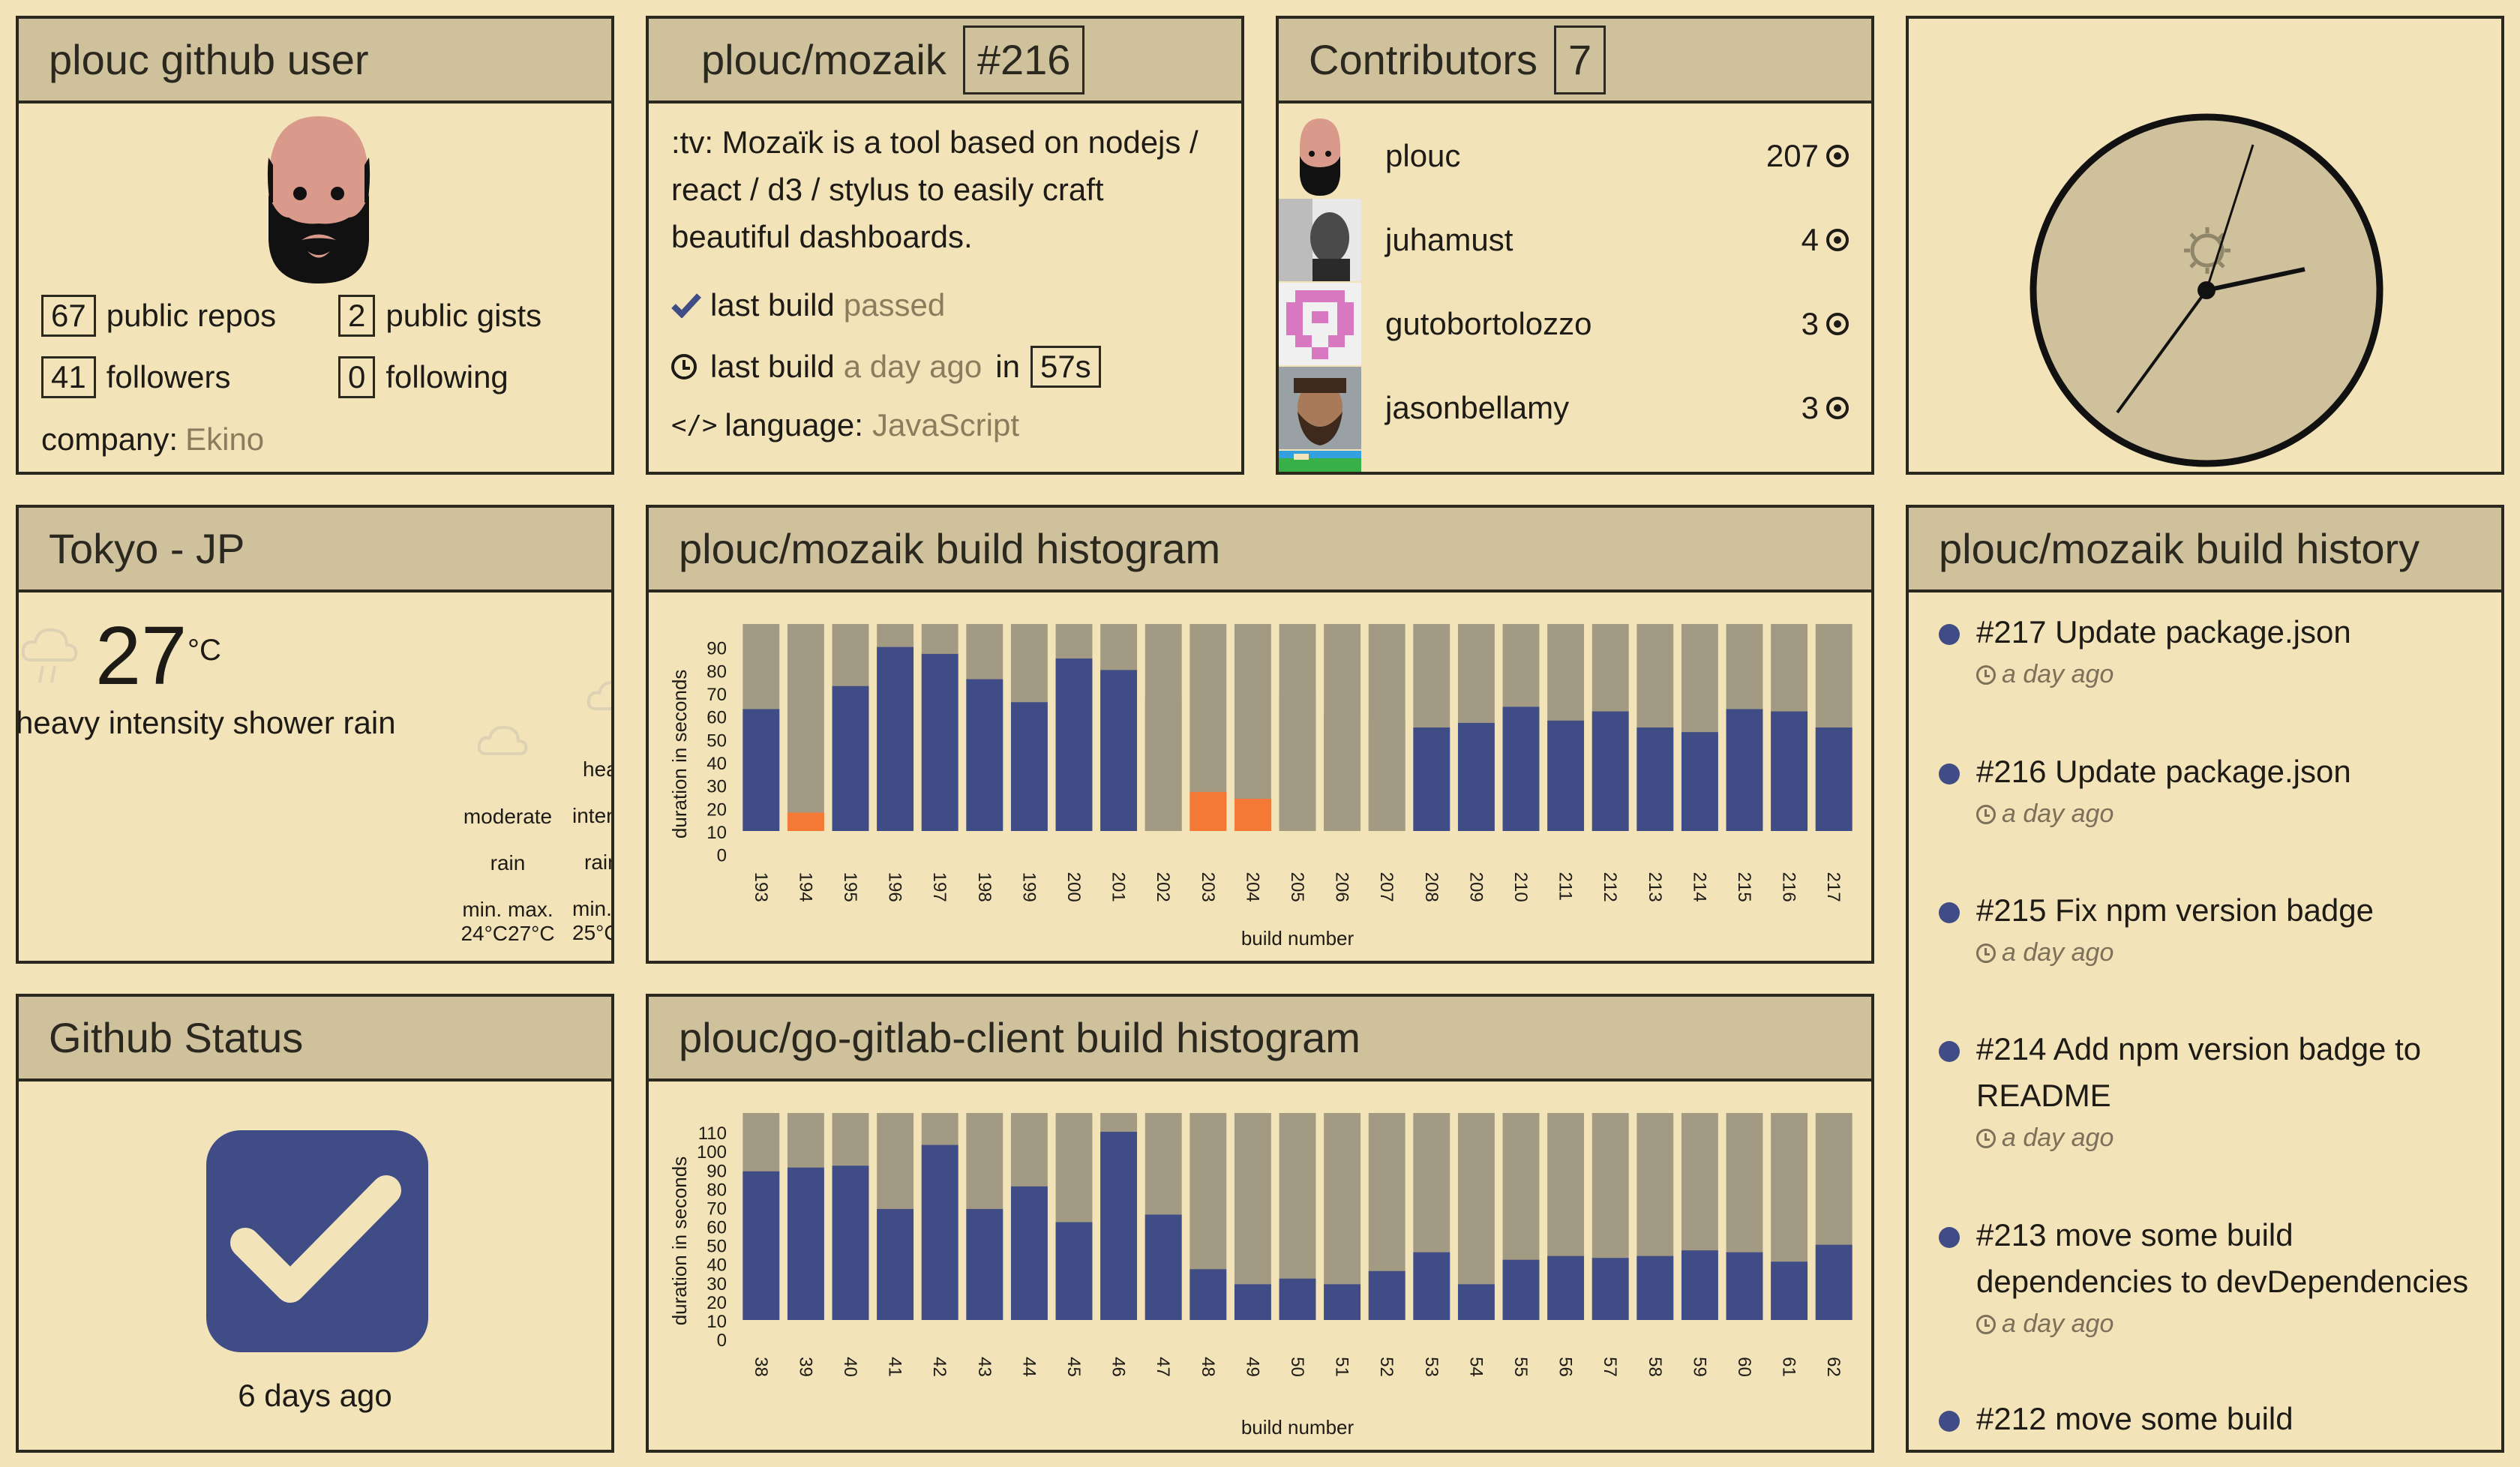  What do you see at coordinates (716, 1266) in the screenshot?
I see `y-tick-label: 40` at bounding box center [716, 1266].